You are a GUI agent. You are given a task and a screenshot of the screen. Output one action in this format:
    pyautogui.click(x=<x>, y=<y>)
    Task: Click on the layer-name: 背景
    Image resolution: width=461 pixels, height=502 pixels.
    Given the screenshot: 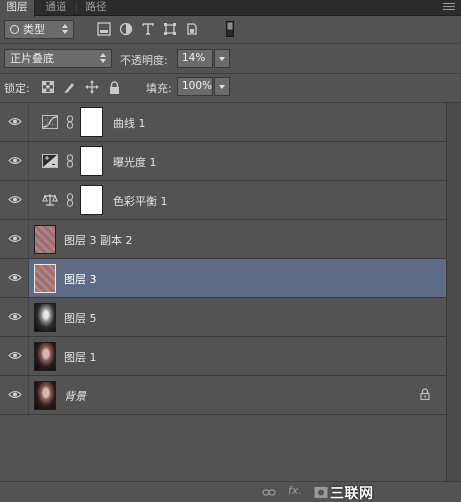 What is the action you would take?
    pyautogui.click(x=75, y=396)
    